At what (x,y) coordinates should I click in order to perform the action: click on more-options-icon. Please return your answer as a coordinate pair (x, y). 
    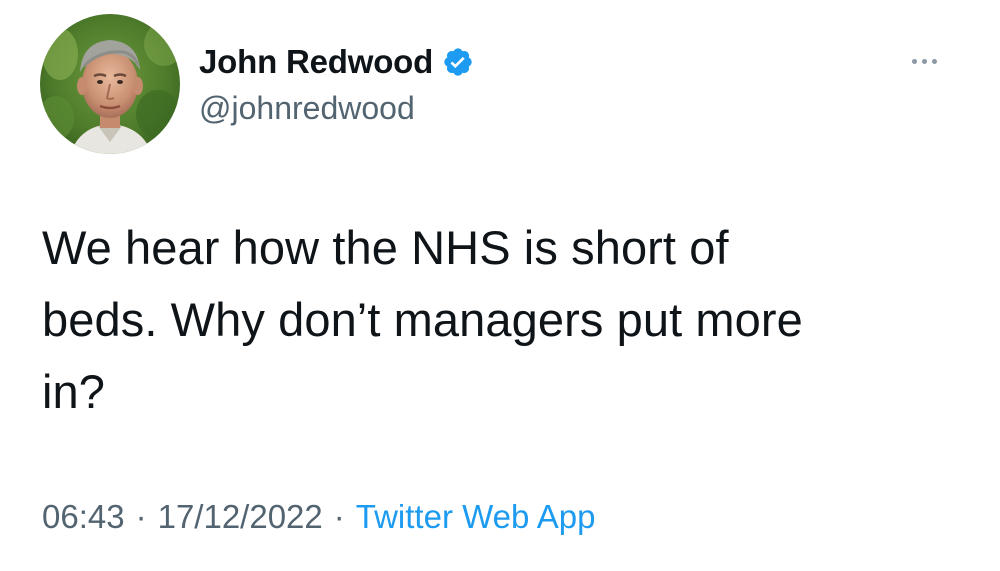
    Looking at the image, I should click on (924, 61).